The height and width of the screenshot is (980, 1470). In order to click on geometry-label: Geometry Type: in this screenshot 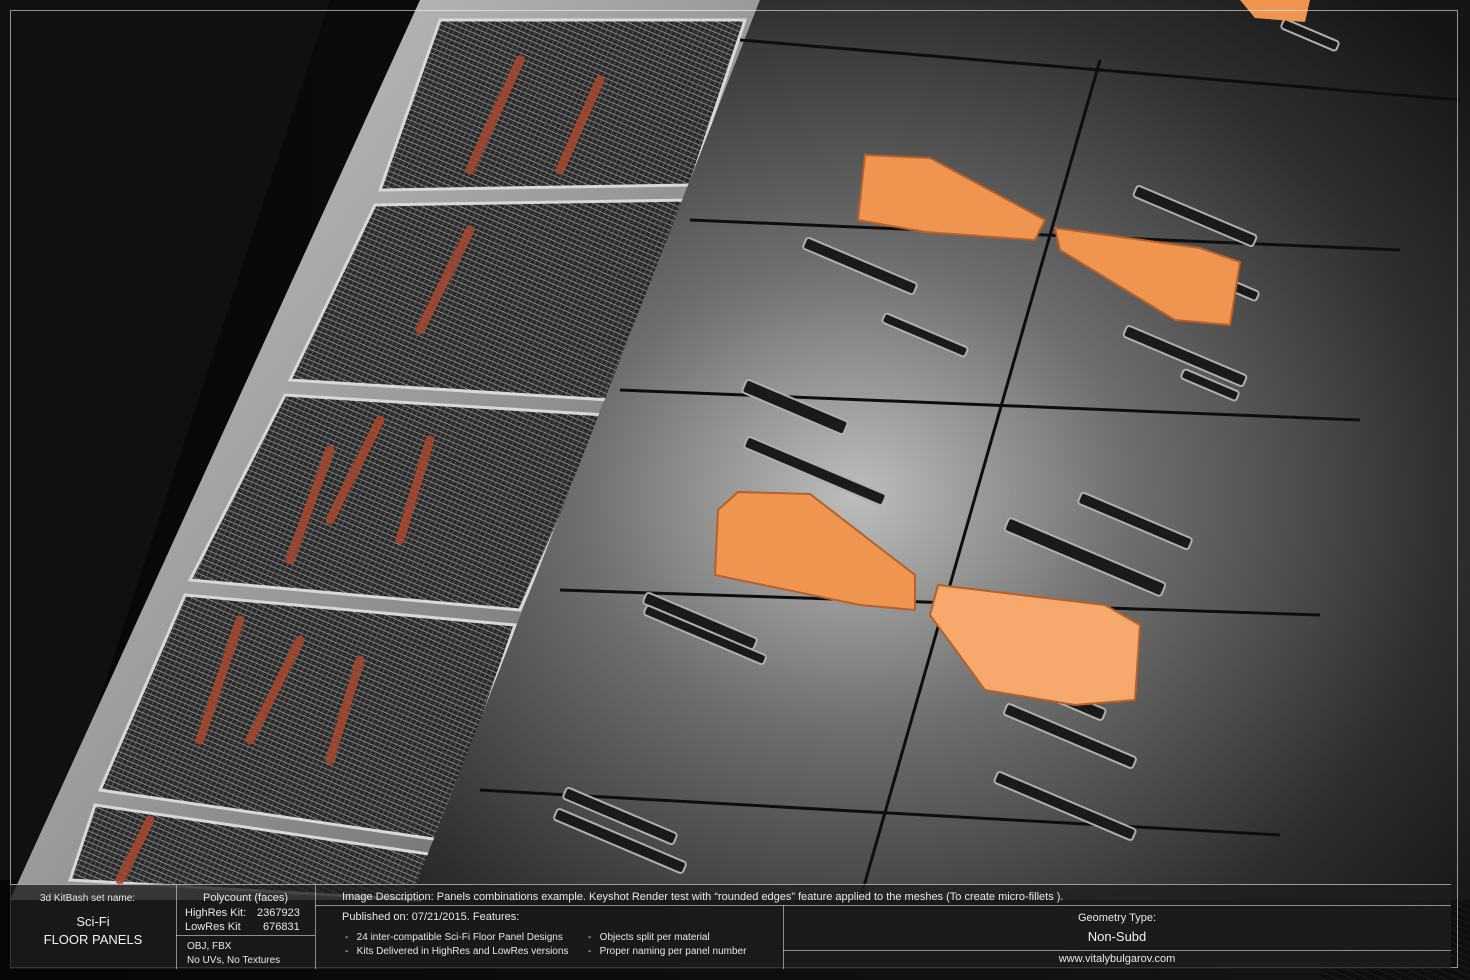, I will do `click(1117, 918)`.